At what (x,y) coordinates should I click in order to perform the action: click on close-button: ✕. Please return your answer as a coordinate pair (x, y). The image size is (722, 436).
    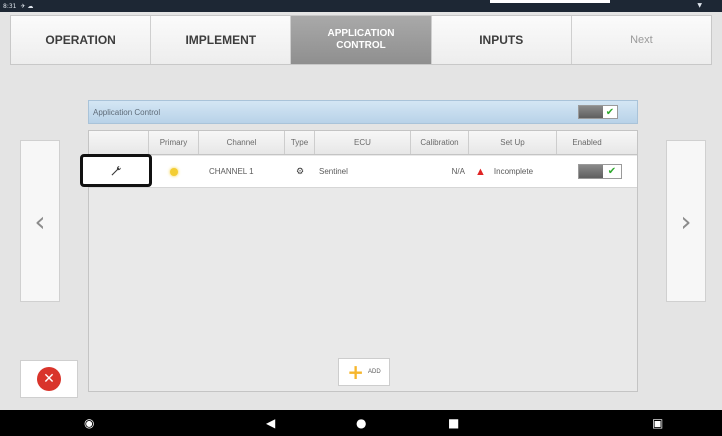
    Looking at the image, I should click on (49, 379).